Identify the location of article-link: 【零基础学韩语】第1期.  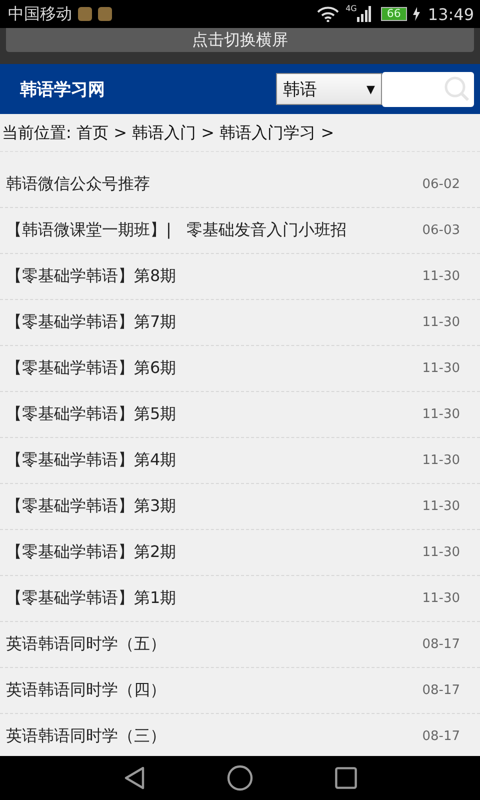
(91, 598).